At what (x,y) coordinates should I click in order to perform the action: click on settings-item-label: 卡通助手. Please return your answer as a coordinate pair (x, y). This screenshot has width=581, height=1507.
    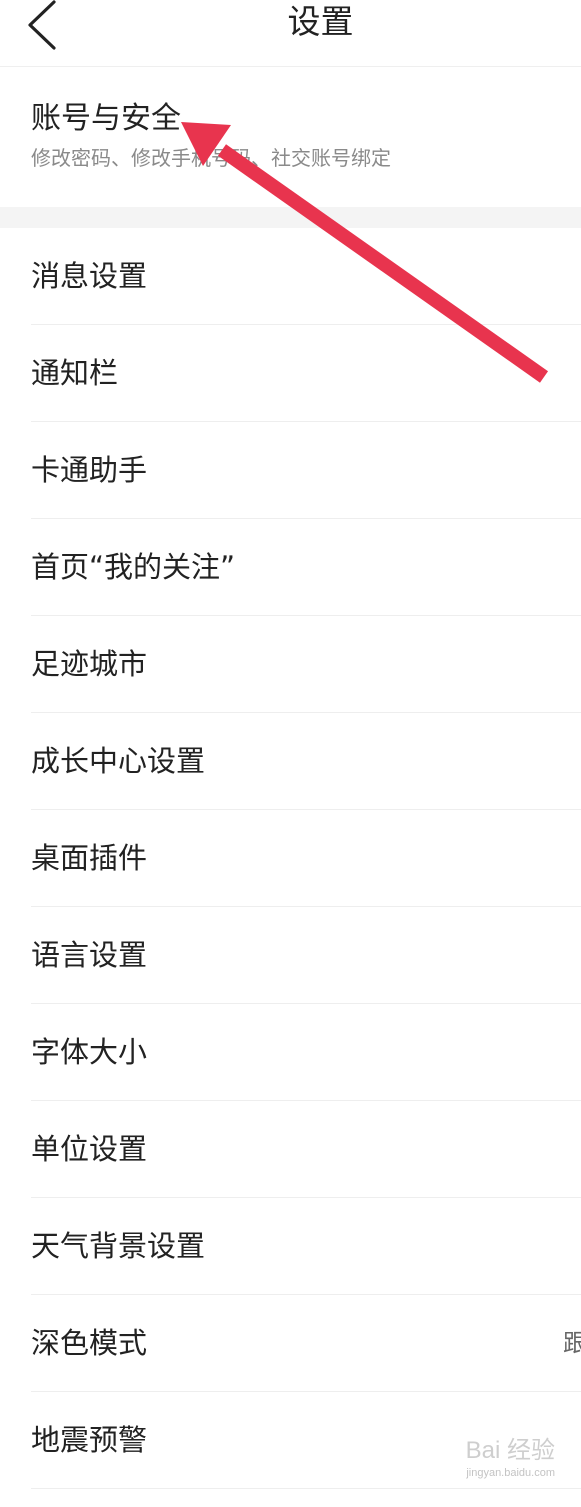
    Looking at the image, I should click on (89, 470).